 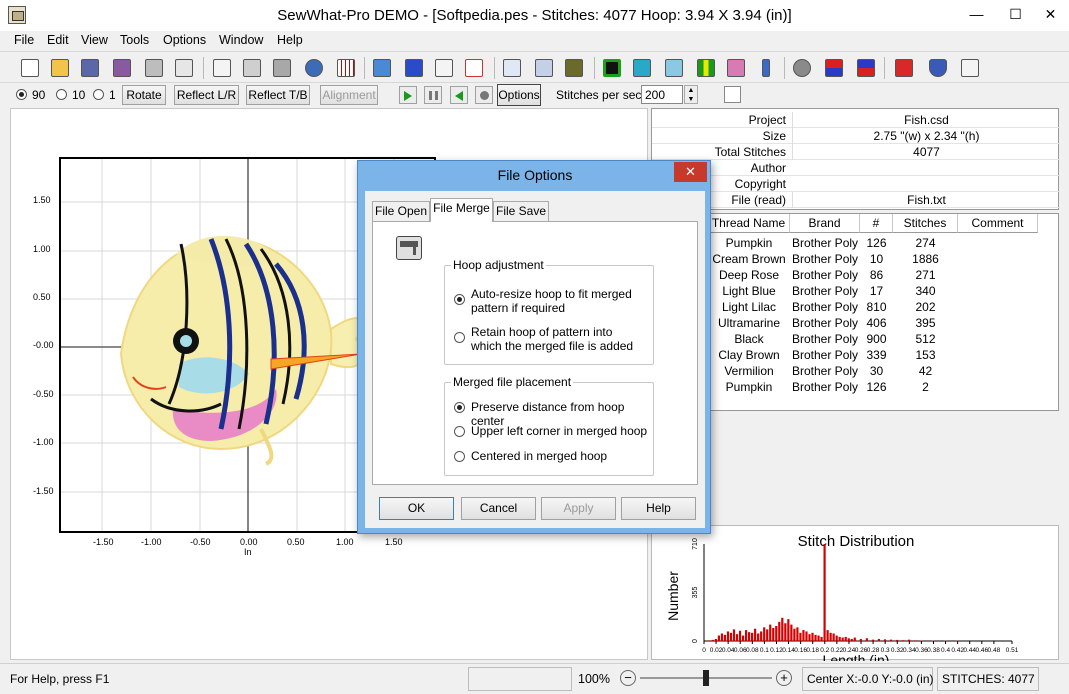 What do you see at coordinates (938, 68) in the screenshot?
I see `shield-icon` at bounding box center [938, 68].